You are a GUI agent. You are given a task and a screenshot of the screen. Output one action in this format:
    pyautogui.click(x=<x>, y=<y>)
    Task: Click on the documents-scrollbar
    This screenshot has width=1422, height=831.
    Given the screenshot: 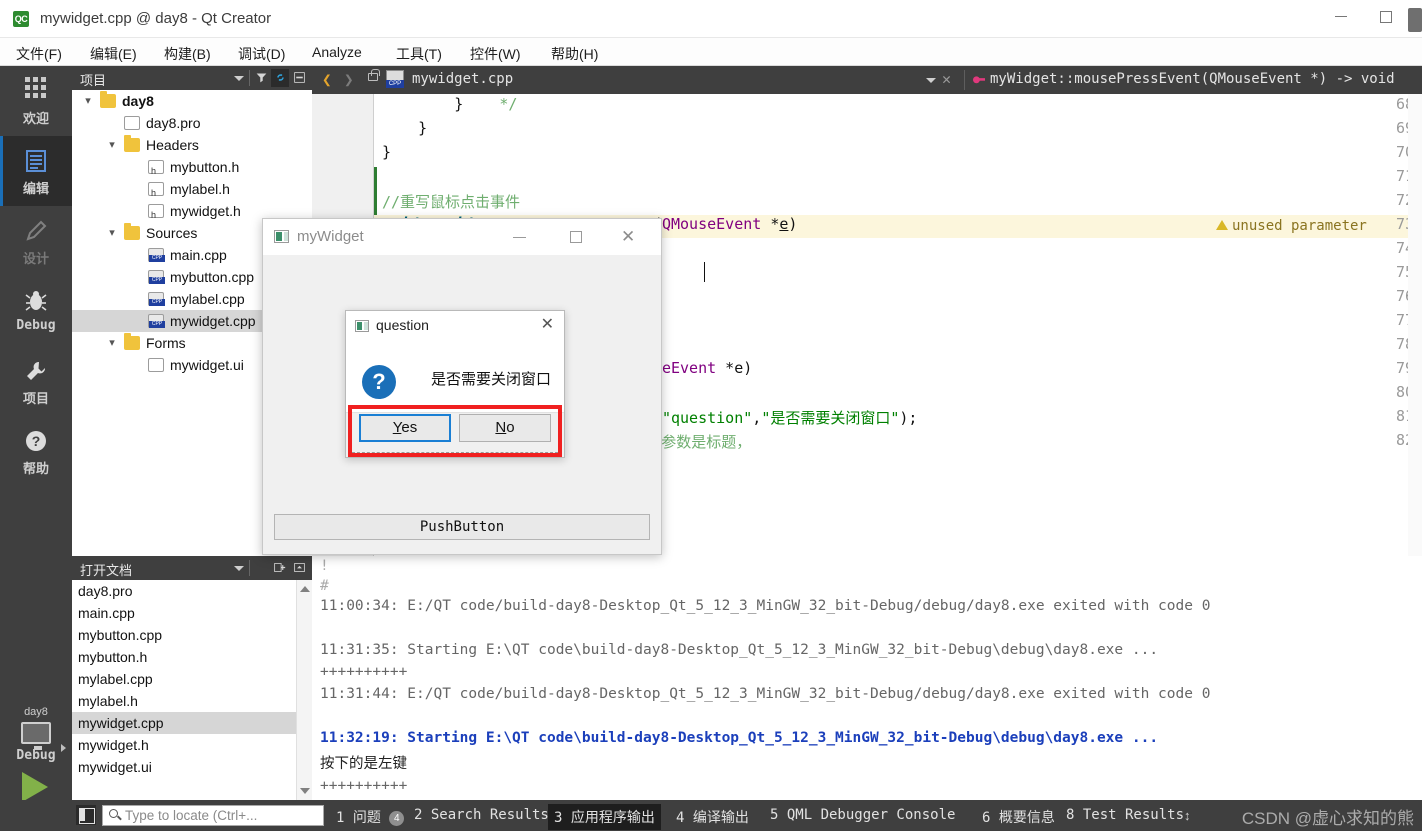 What is the action you would take?
    pyautogui.click(x=304, y=690)
    